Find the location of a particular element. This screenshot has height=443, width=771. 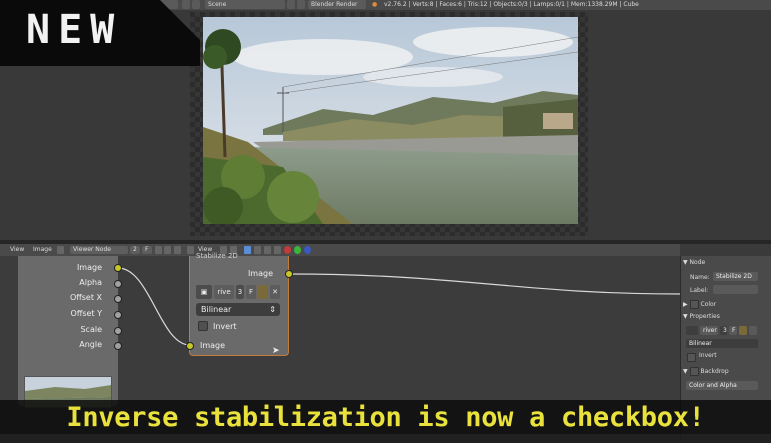

red-channel-icon is located at coordinates (287, 250).